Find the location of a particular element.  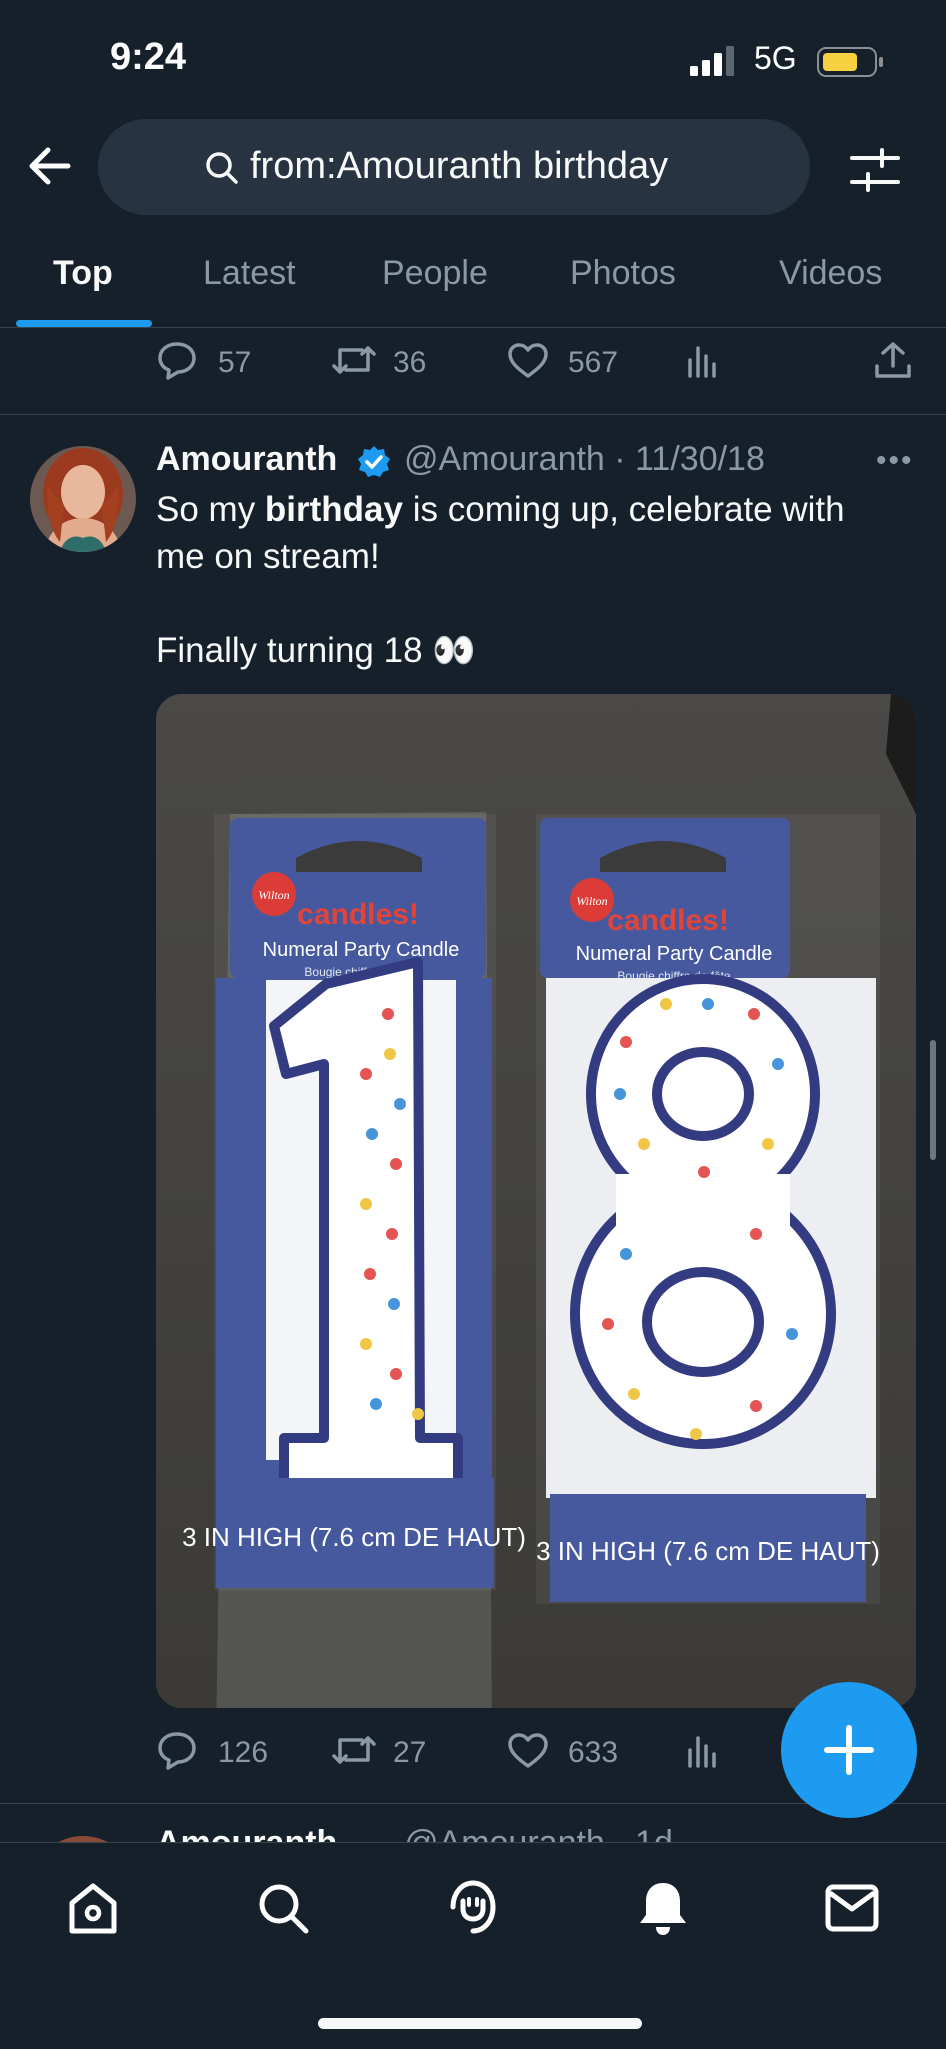

tab-latest: Latest is located at coordinates (249, 273).